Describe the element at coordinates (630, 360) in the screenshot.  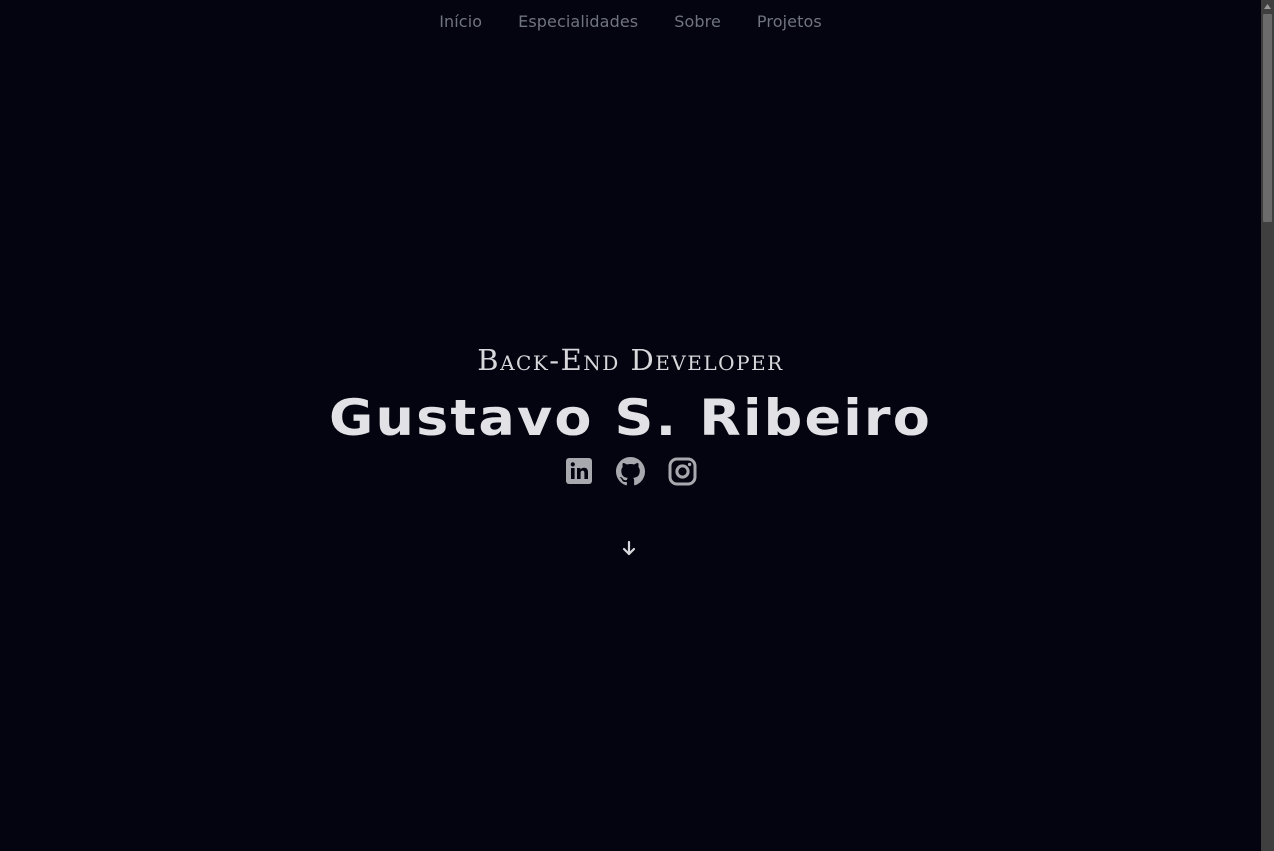
I see `role-subtitle: Back-End Developer` at that location.